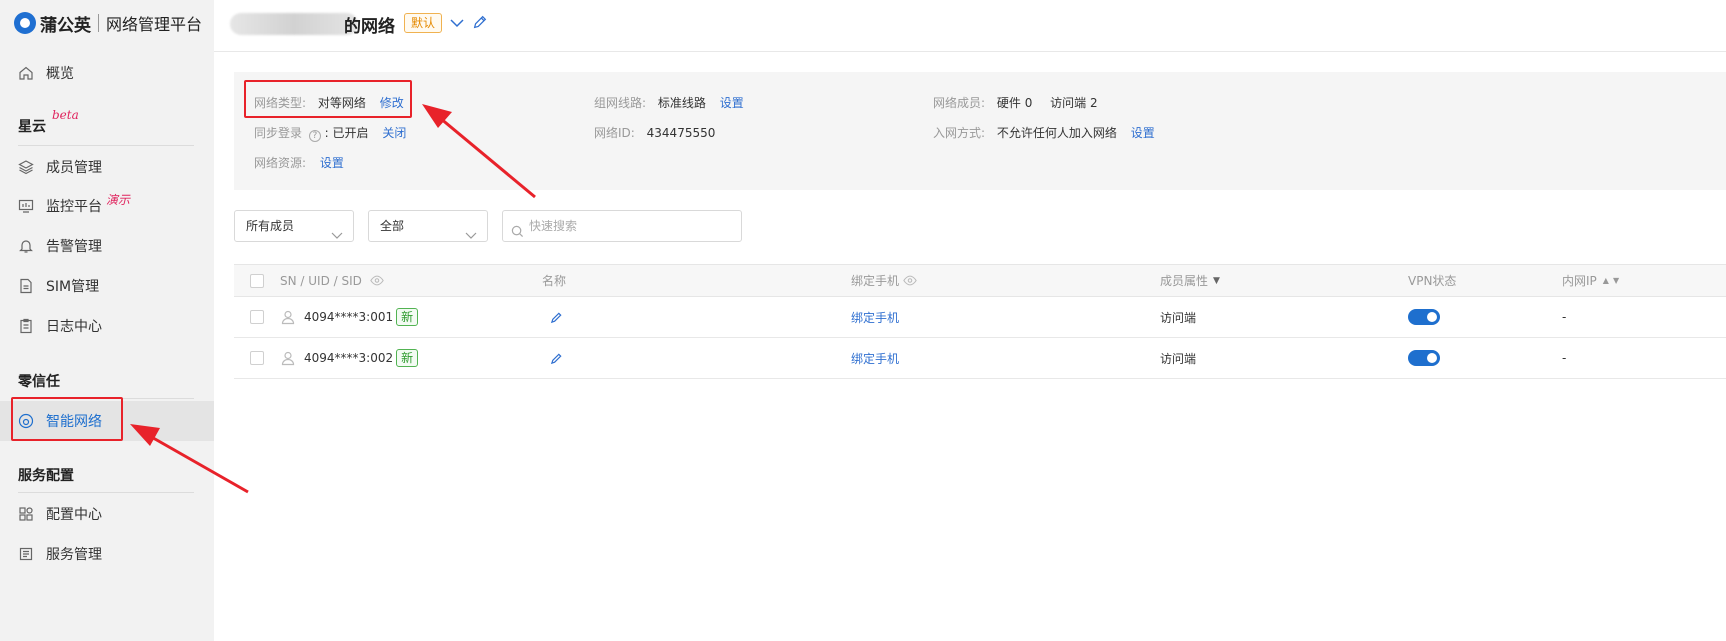  What do you see at coordinates (74, 515) in the screenshot?
I see `sidebar-item-label: 配置中心` at bounding box center [74, 515].